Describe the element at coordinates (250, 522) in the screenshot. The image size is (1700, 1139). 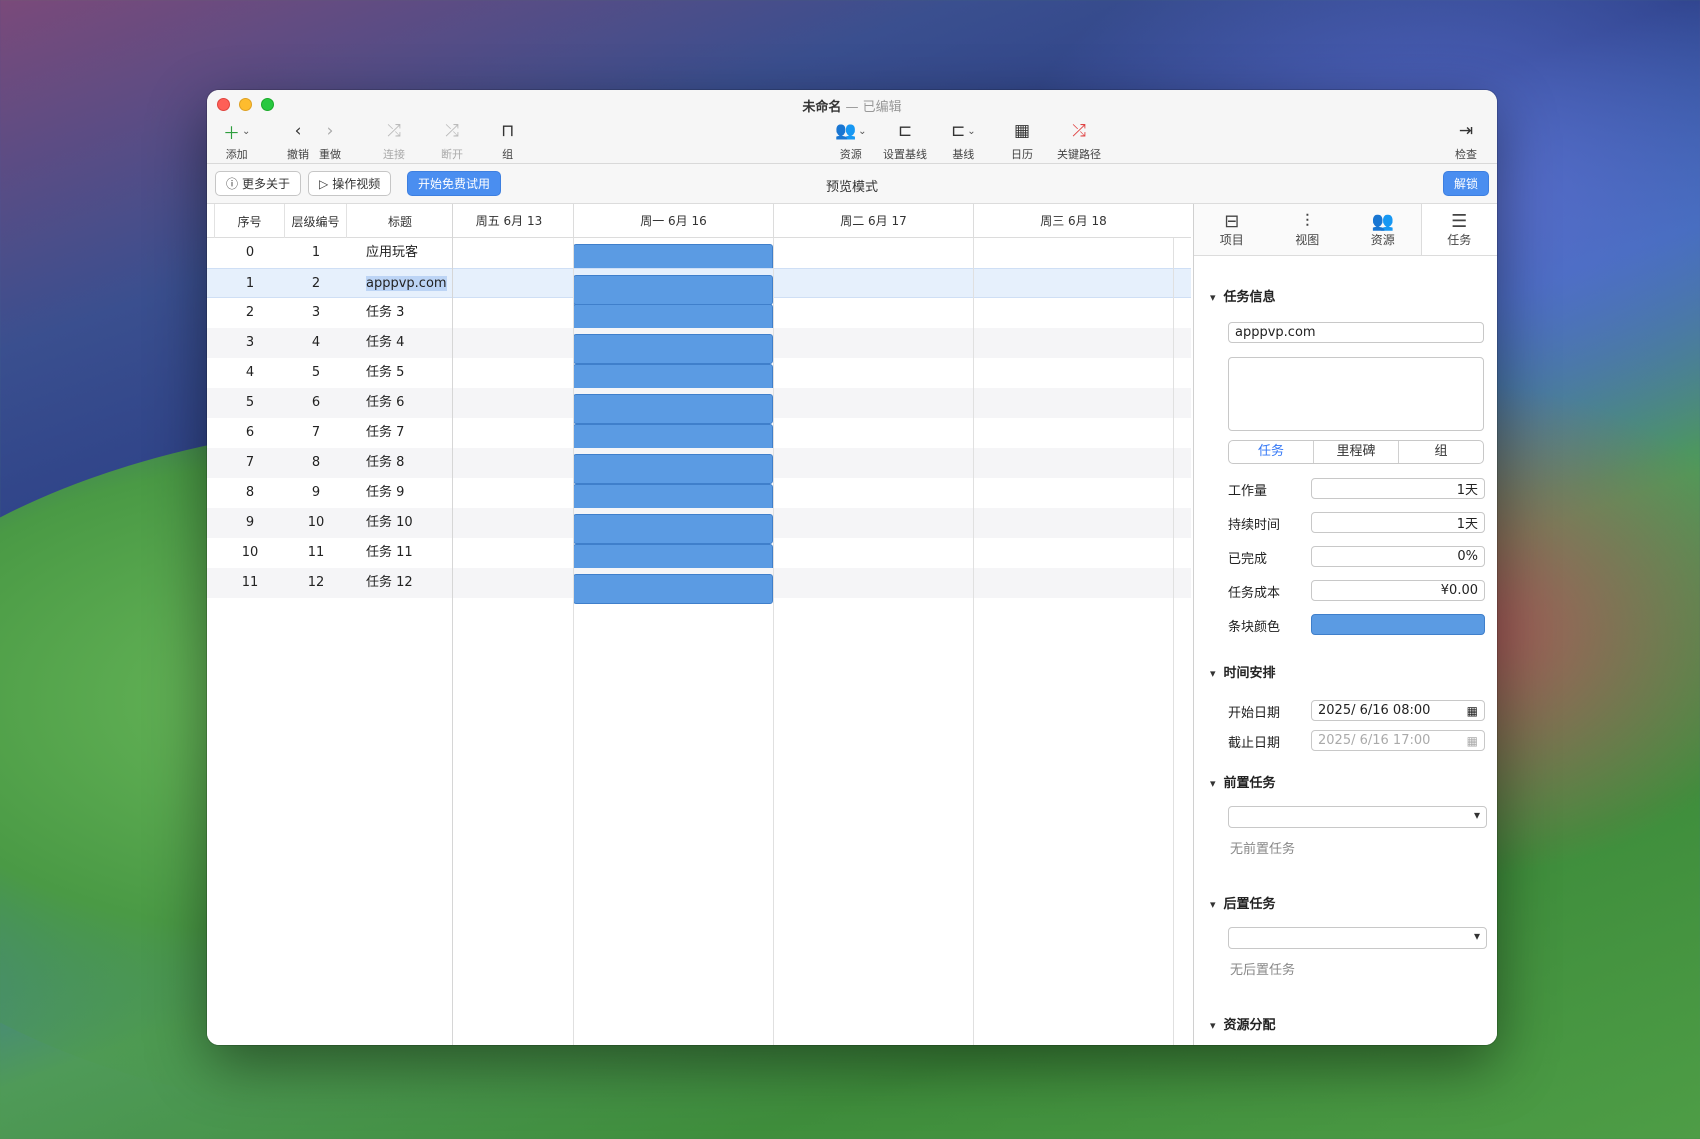
I see `cell-seq: 9` at that location.